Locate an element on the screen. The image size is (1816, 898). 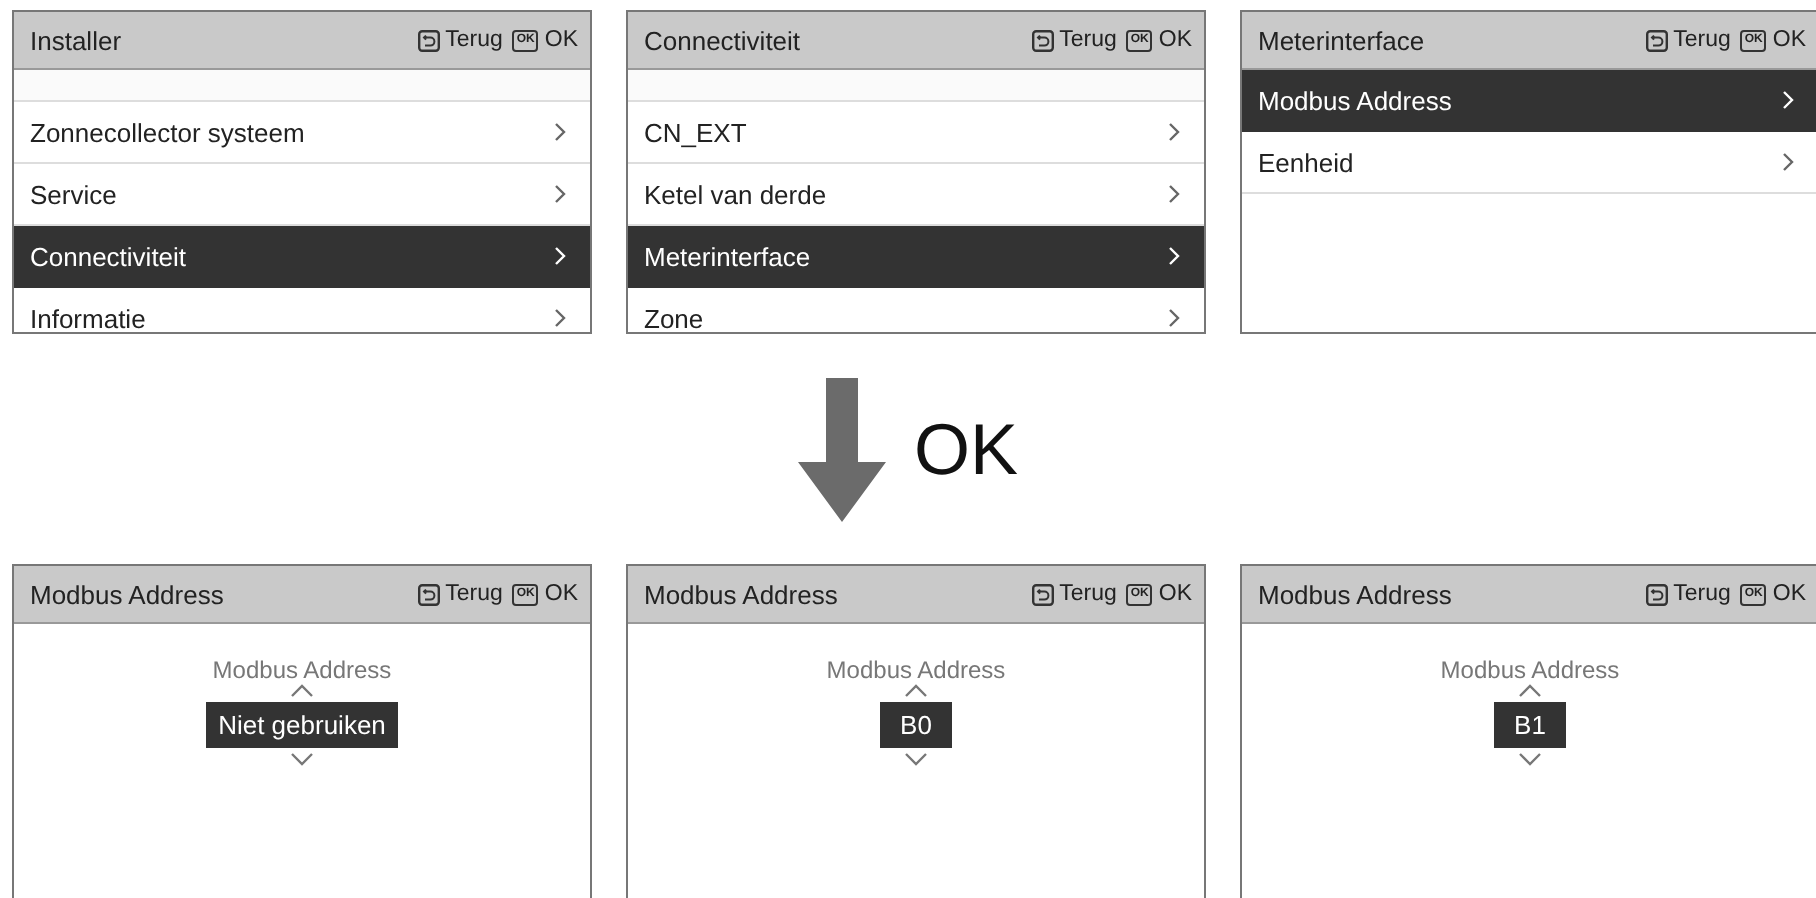
step-label: OK is located at coordinates (965, 449).